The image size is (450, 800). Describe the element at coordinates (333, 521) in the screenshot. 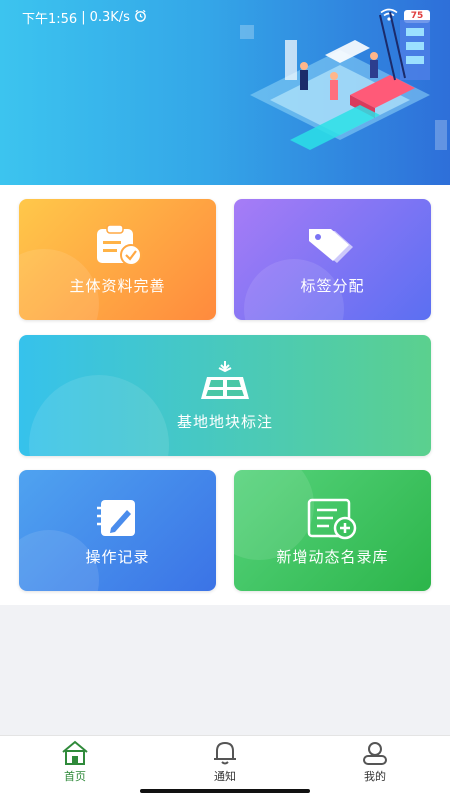

I see `document-add-icon` at that location.